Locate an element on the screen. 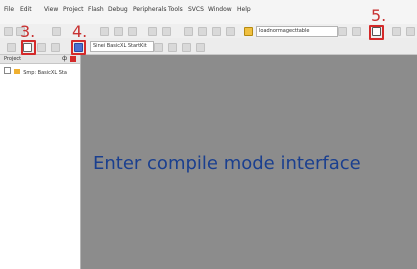  menu-window: Window is located at coordinates (220, 9).